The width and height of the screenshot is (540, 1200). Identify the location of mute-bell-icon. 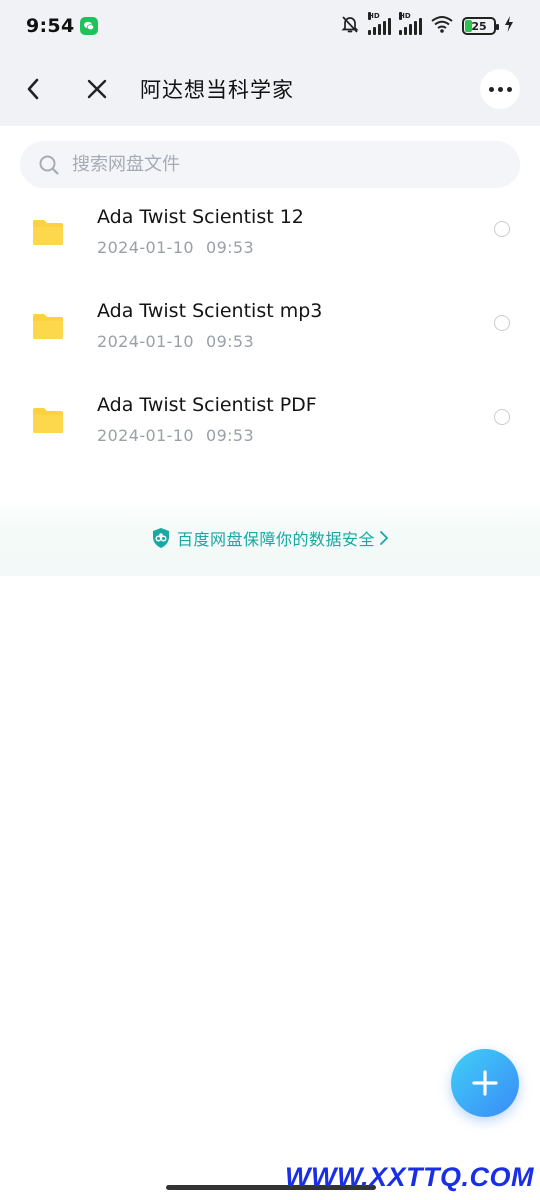
(350, 26).